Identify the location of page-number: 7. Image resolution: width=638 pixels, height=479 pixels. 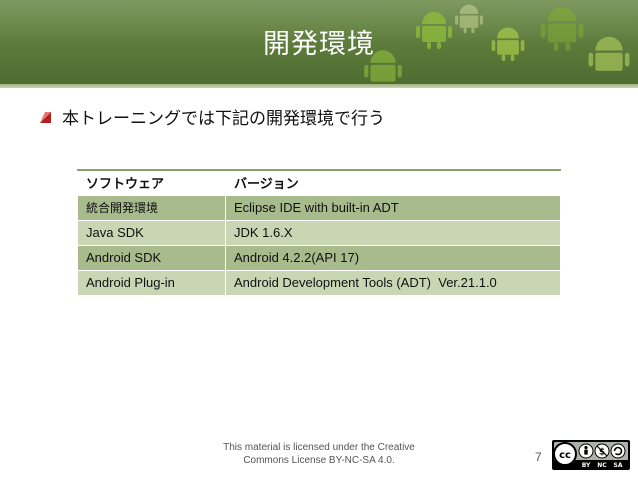
(538, 457).